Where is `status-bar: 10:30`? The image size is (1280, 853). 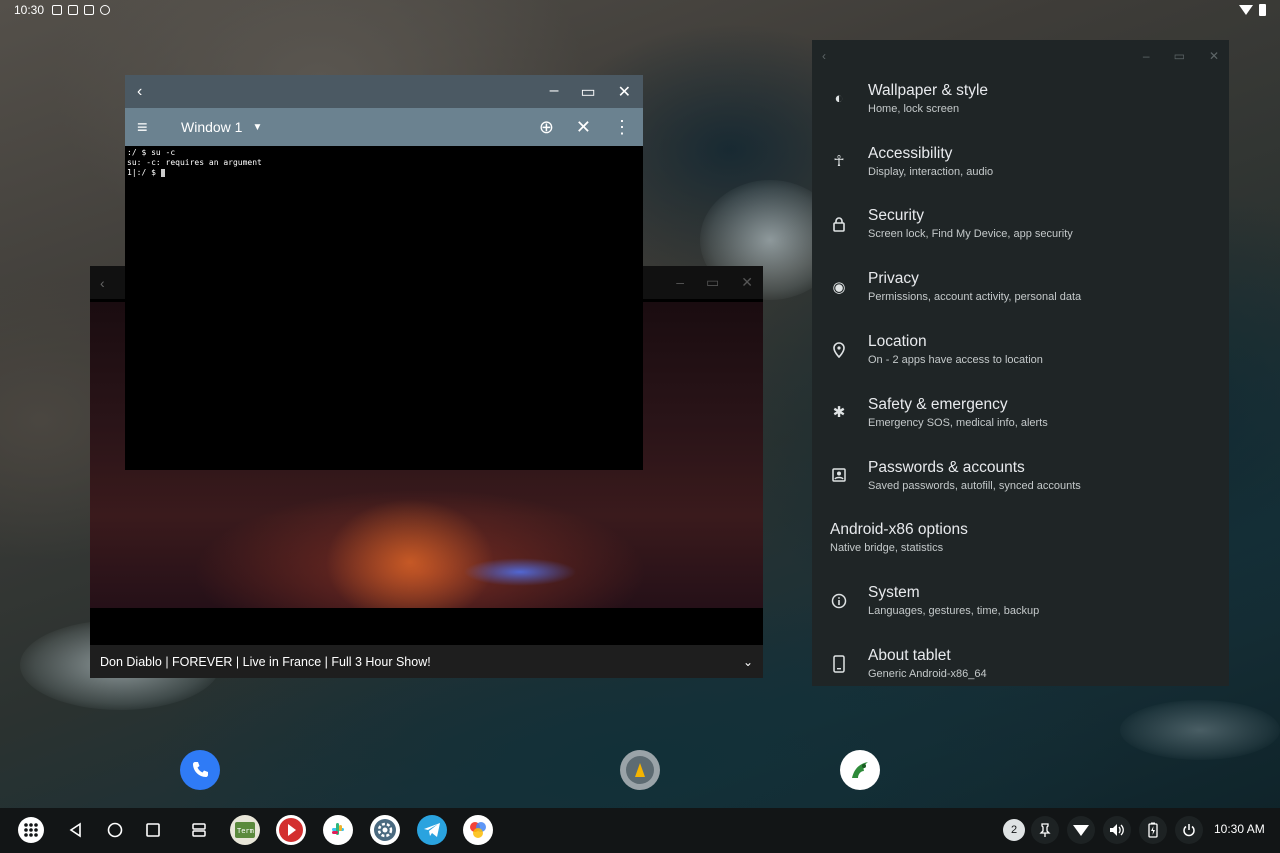
status-bar: 10:30 is located at coordinates (640, 10).